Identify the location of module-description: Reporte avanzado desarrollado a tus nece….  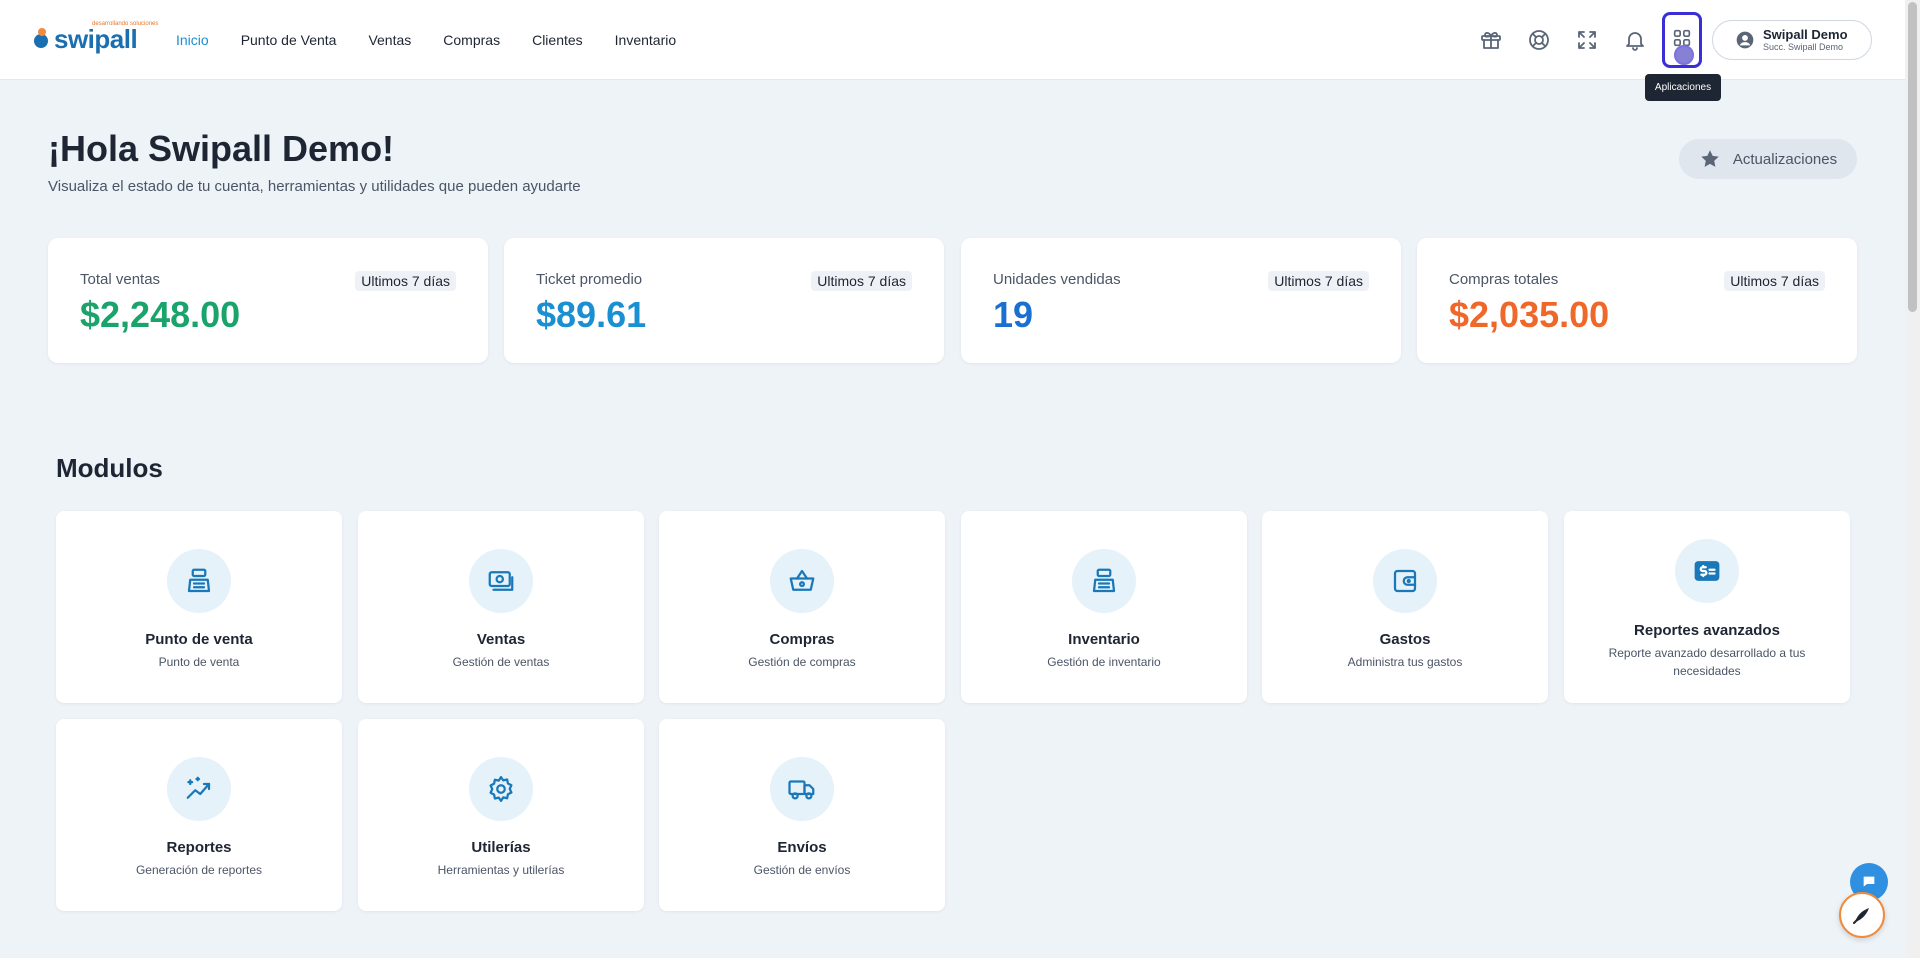
(1707, 662).